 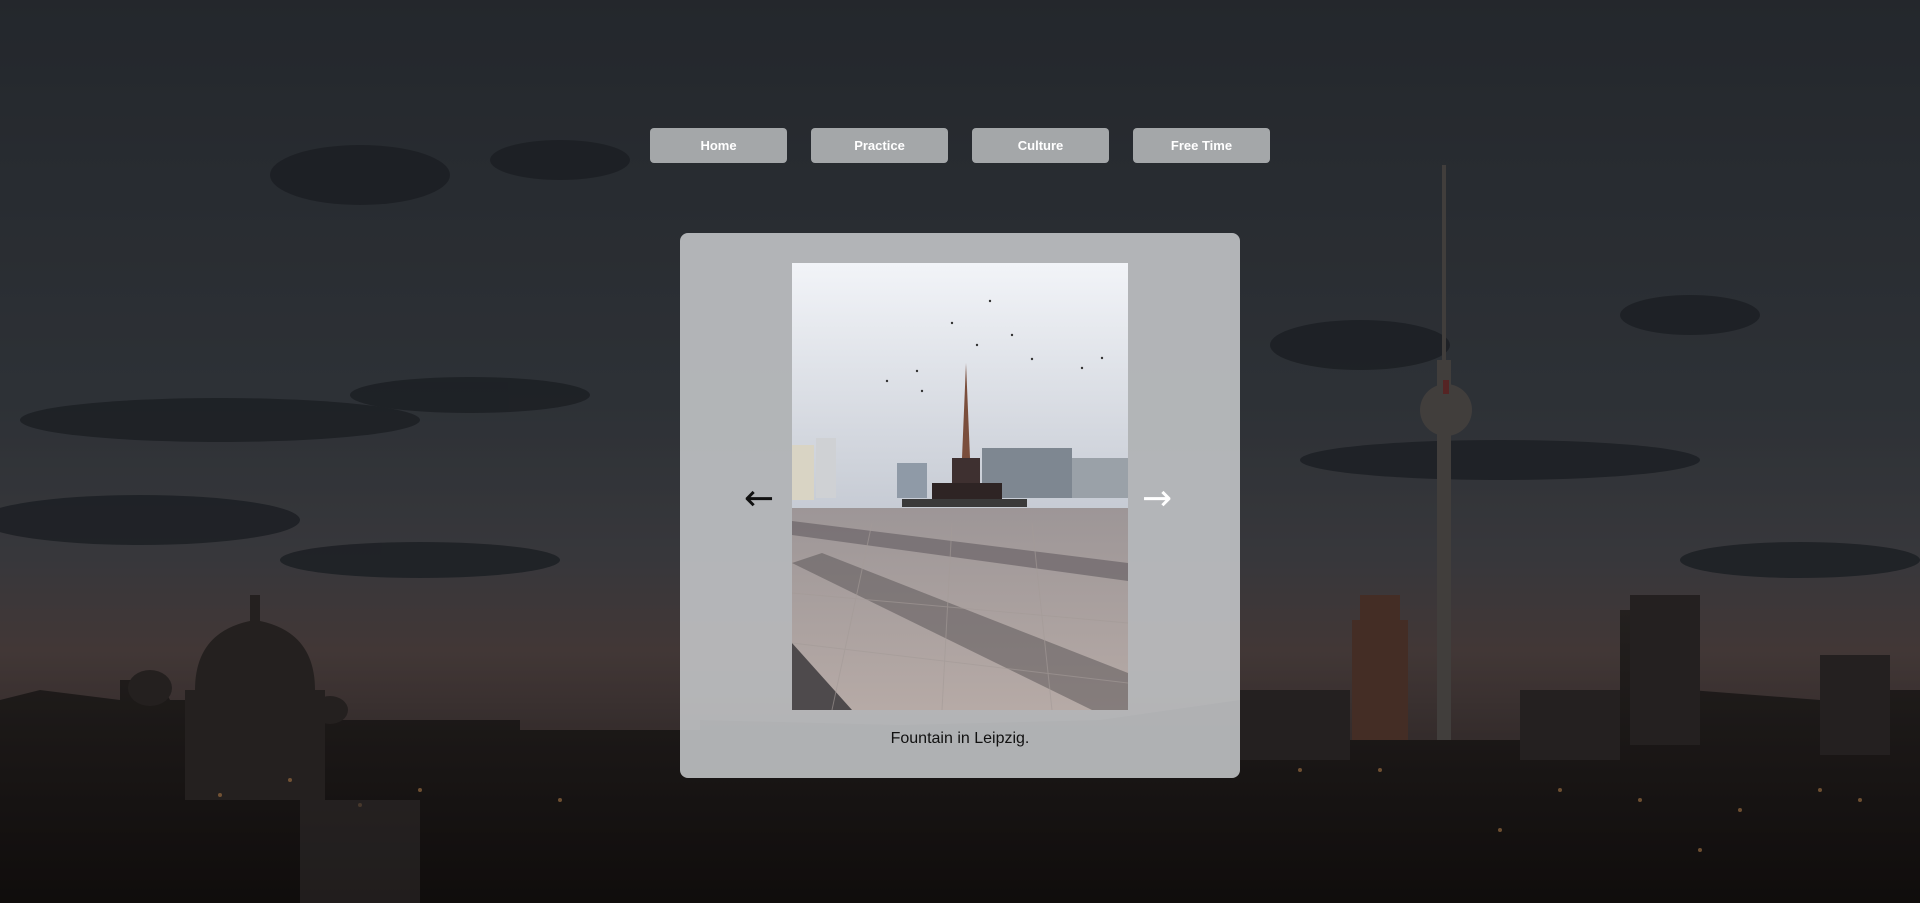 I want to click on nav-free-time-button: Free Time, so click(x=1201, y=145).